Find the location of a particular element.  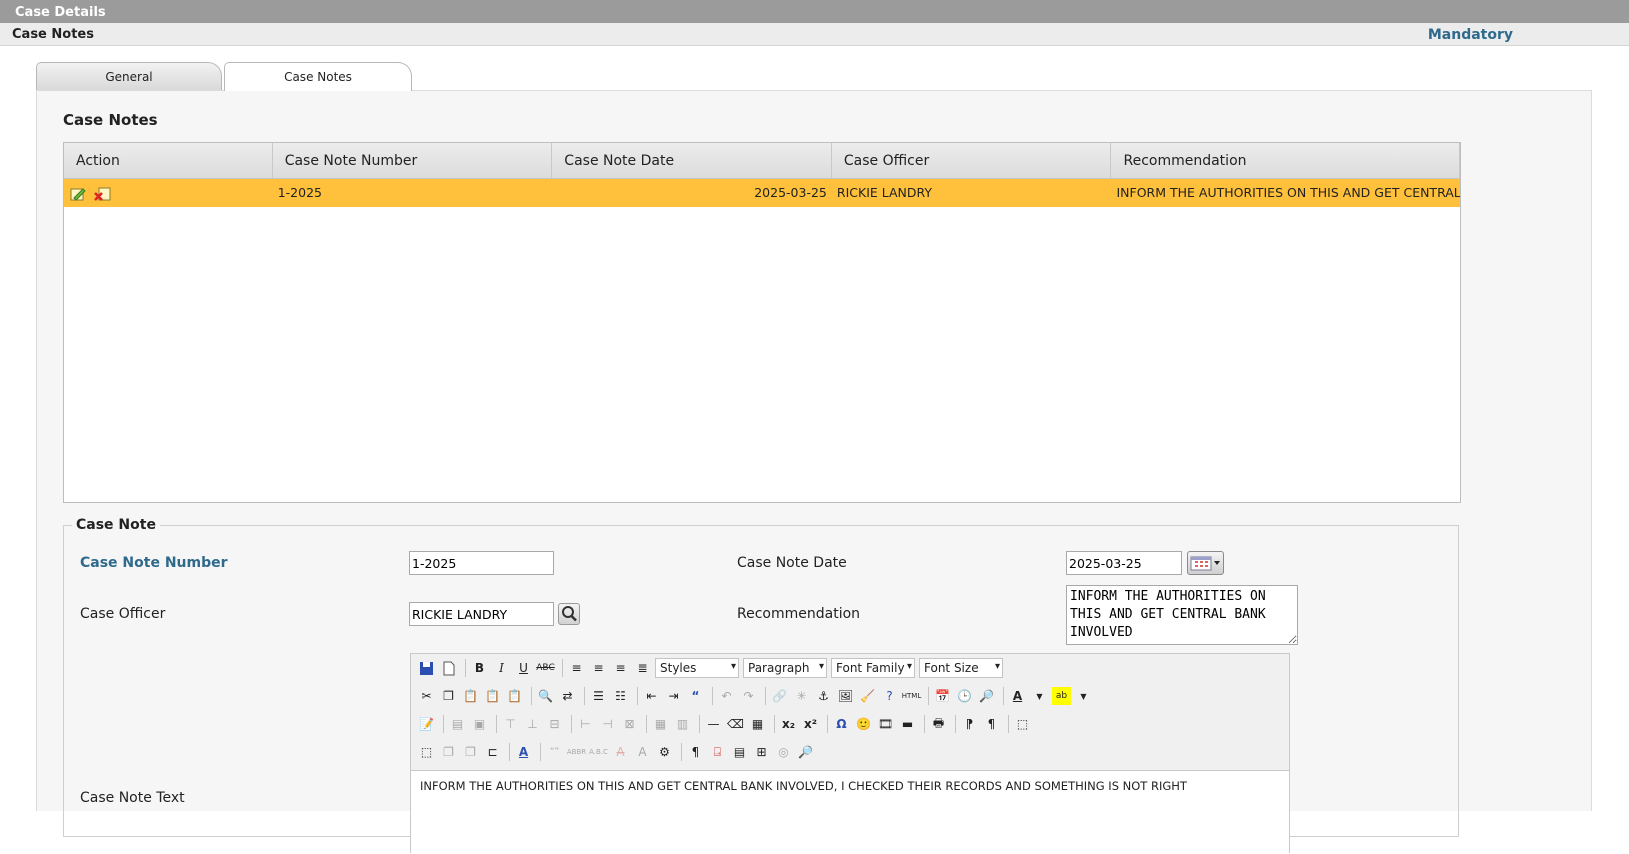

preview-icon: 🔎 is located at coordinates (986, 696).